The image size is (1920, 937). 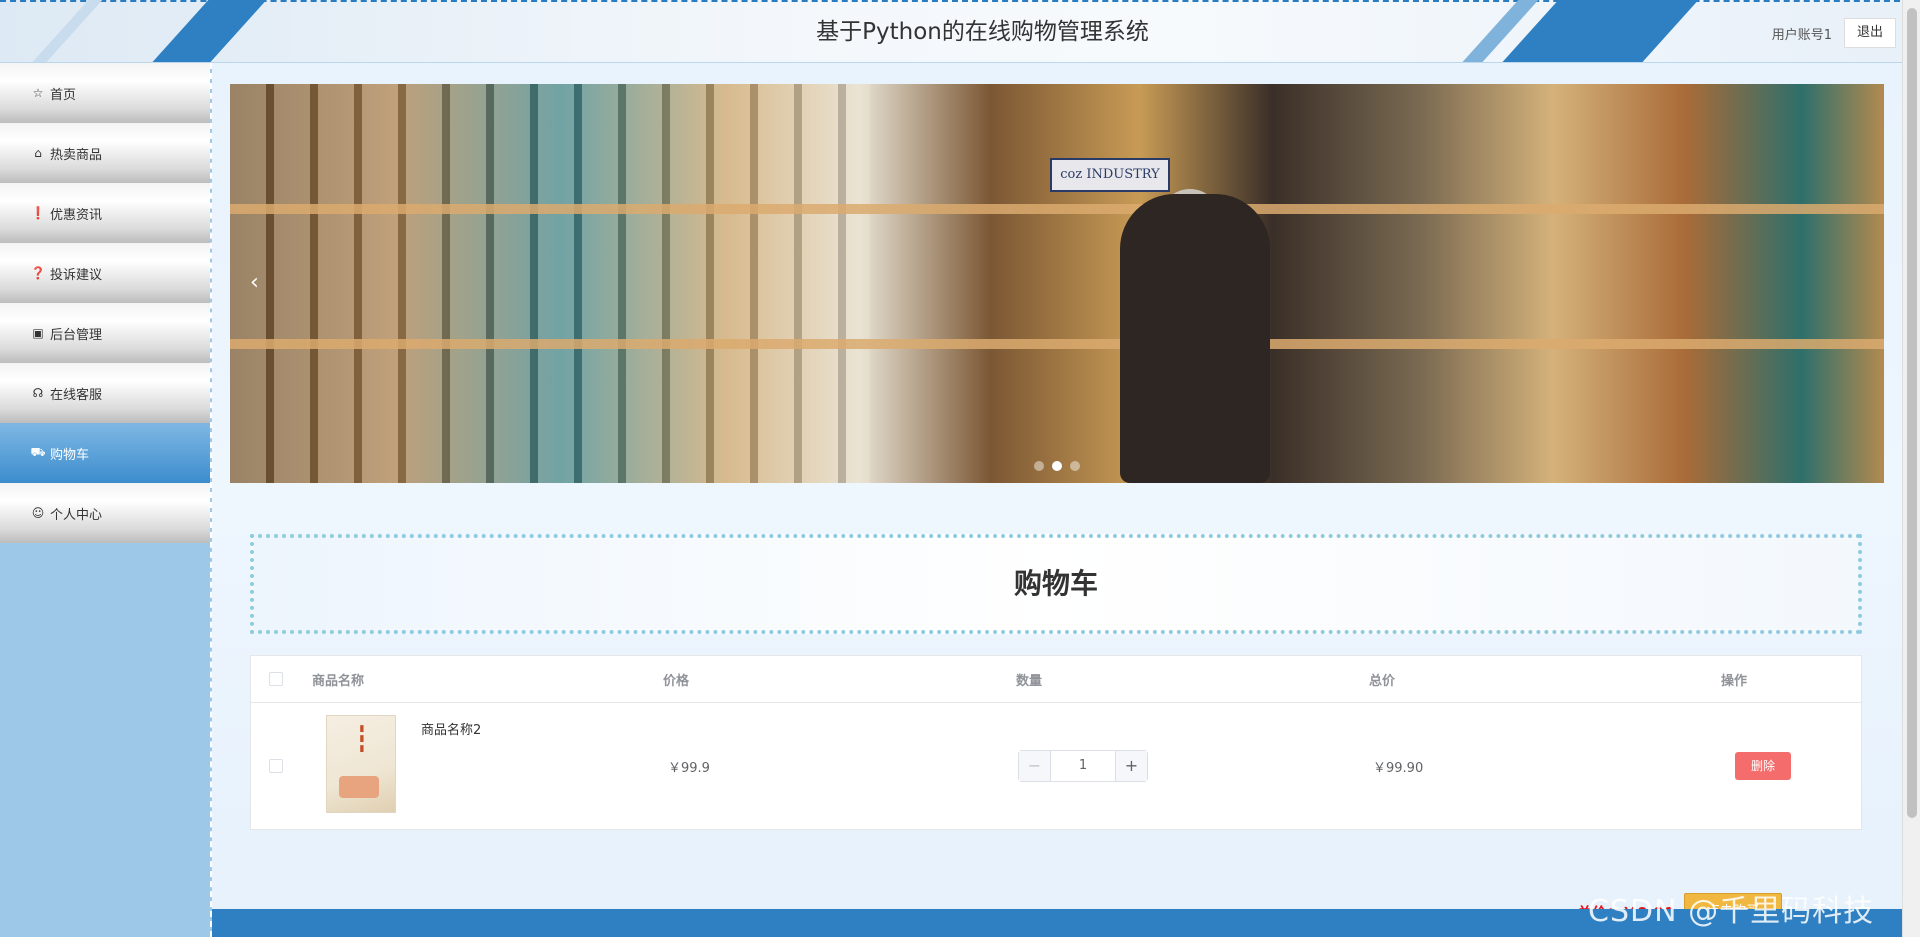 What do you see at coordinates (451, 730) in the screenshot?
I see `product-name: 商品名称2` at bounding box center [451, 730].